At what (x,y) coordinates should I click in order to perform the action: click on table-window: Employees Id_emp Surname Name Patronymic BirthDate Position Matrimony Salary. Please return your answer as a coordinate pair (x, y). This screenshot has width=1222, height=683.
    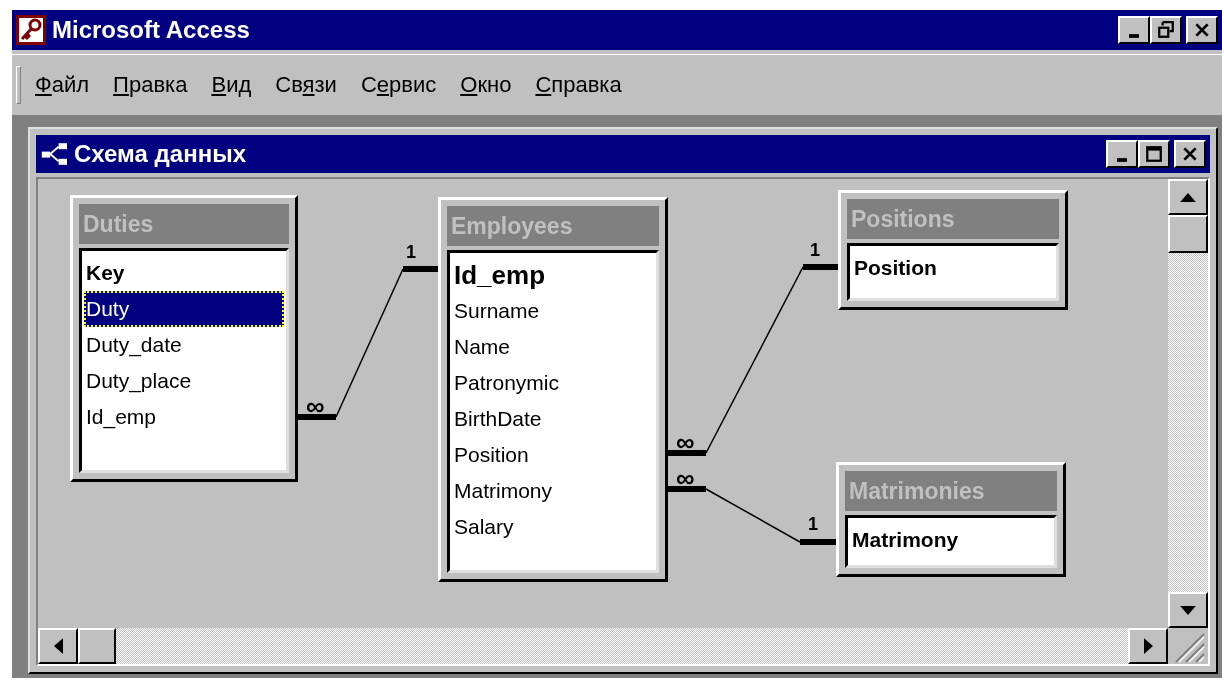
    Looking at the image, I should click on (553, 389).